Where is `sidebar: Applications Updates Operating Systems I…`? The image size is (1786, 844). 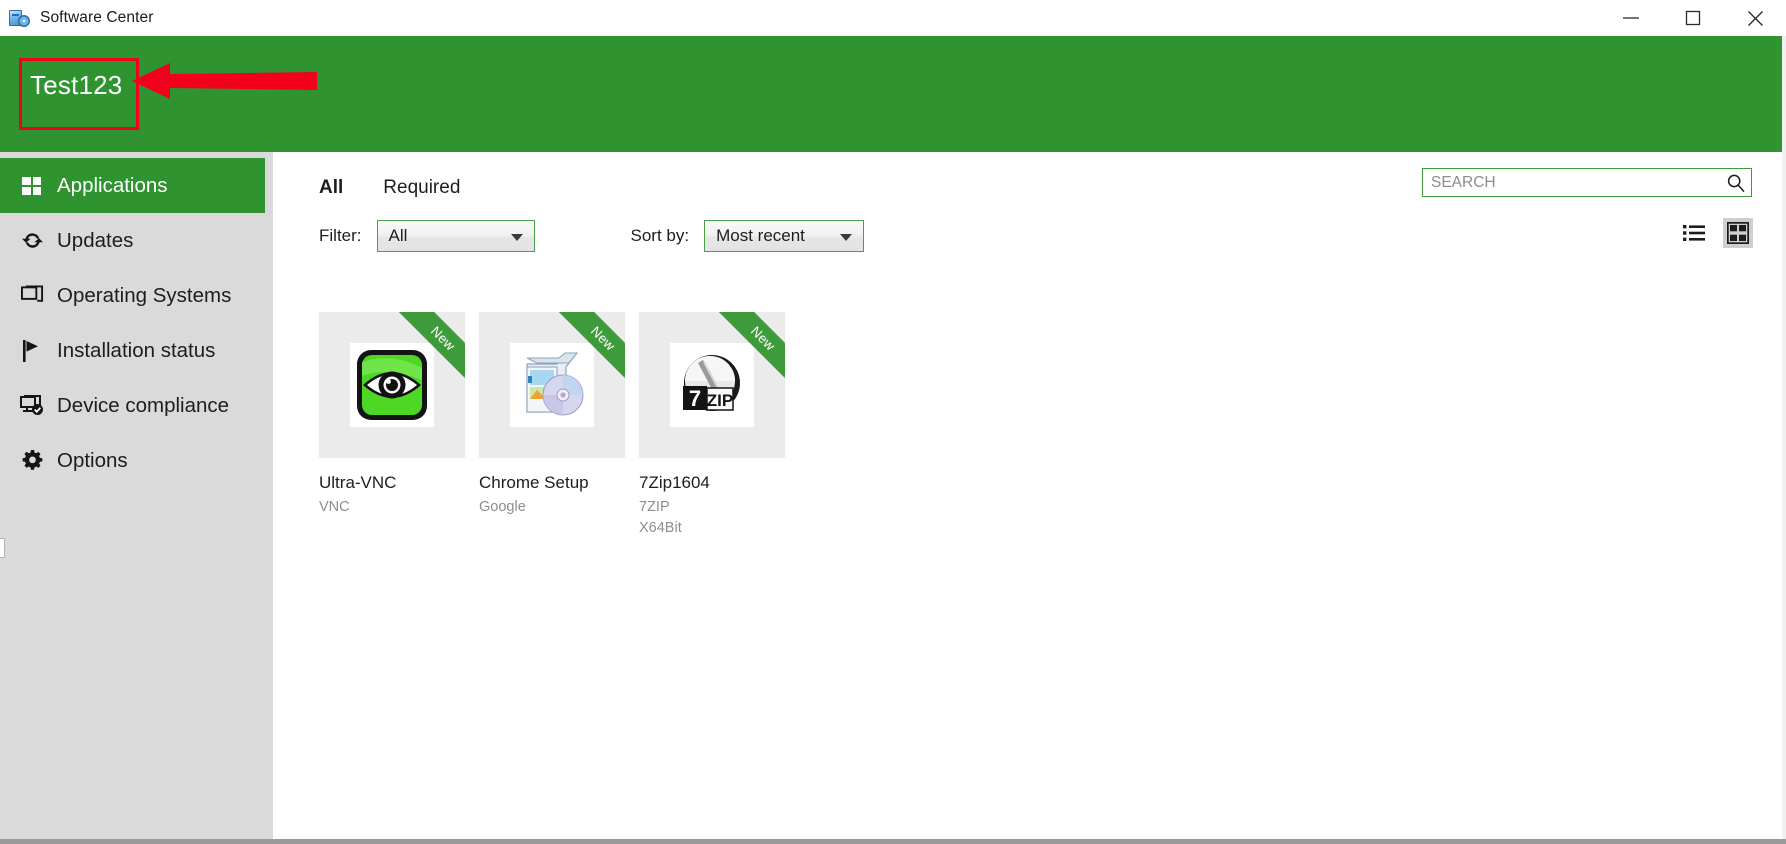 sidebar: Applications Updates Operating Systems I… is located at coordinates (136, 496).